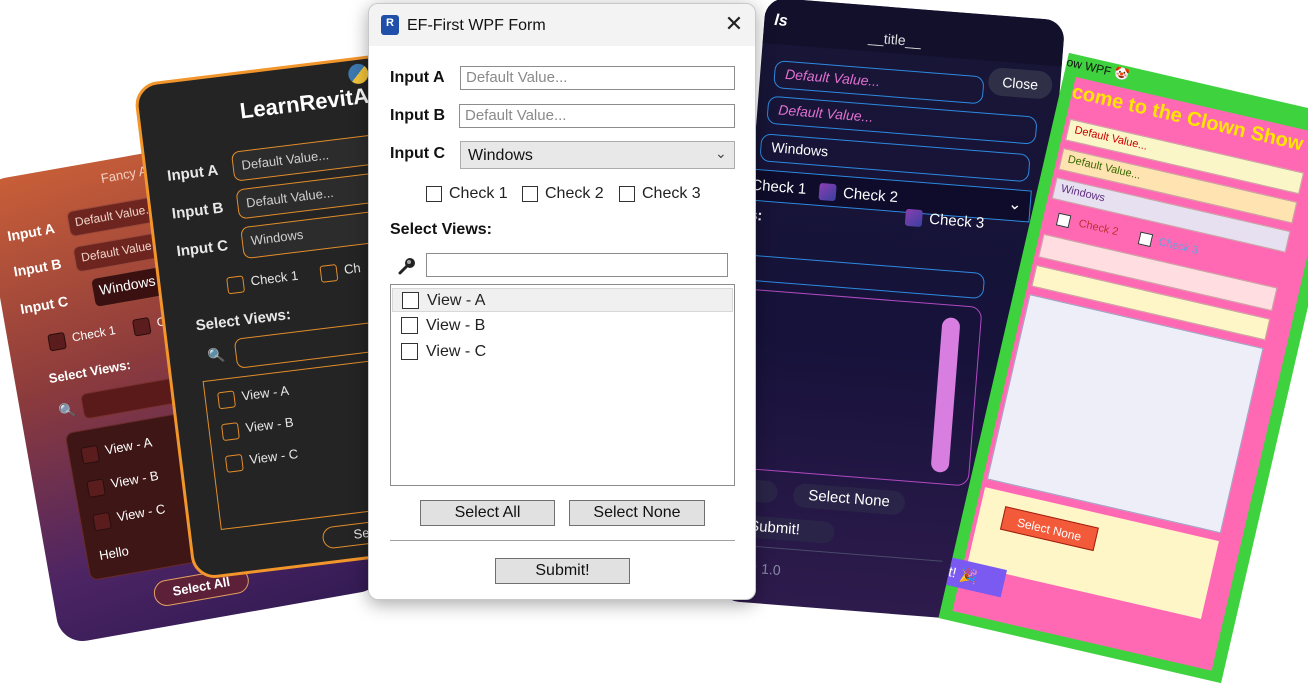 The image size is (1308, 683). Describe the element at coordinates (562, 352) in the screenshot. I see `list-item-view-c: View - C` at that location.